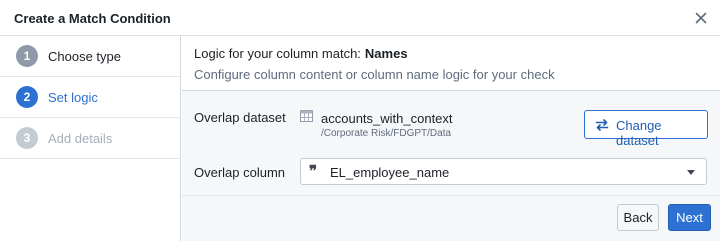 Image resolution: width=720 pixels, height=241 pixels. I want to click on table-icon, so click(306, 116).